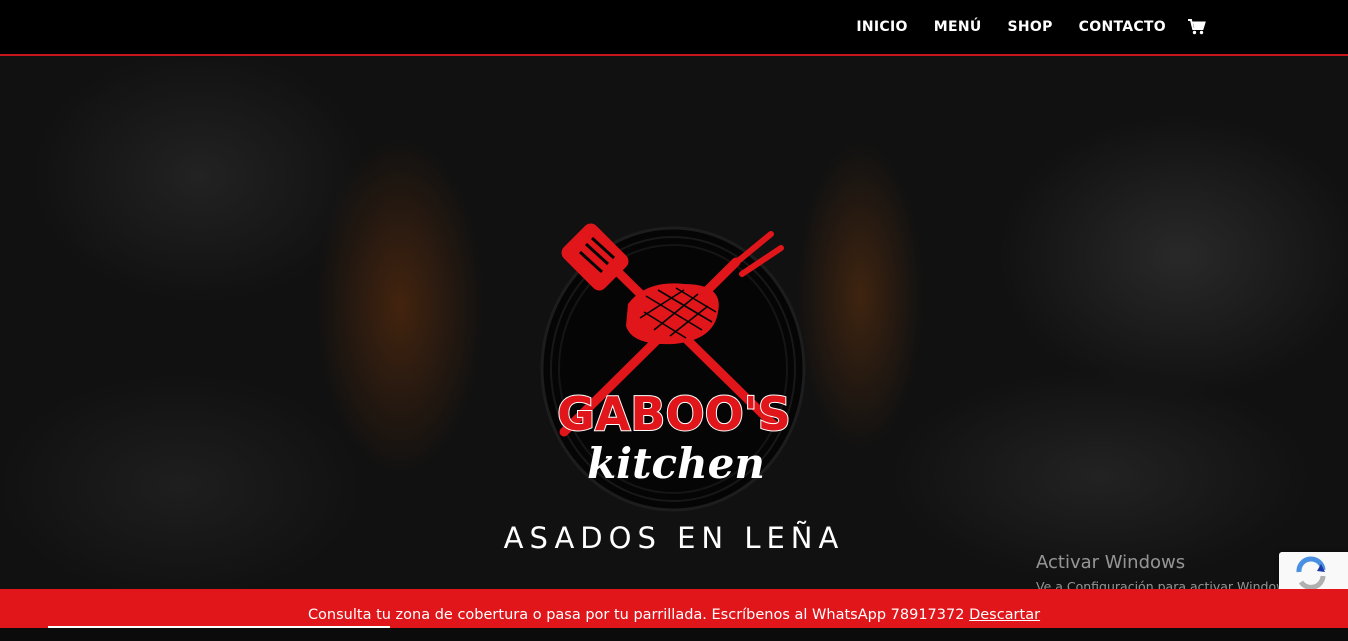  What do you see at coordinates (1111, 562) in the screenshot?
I see `watermark-title: Activar Windows` at bounding box center [1111, 562].